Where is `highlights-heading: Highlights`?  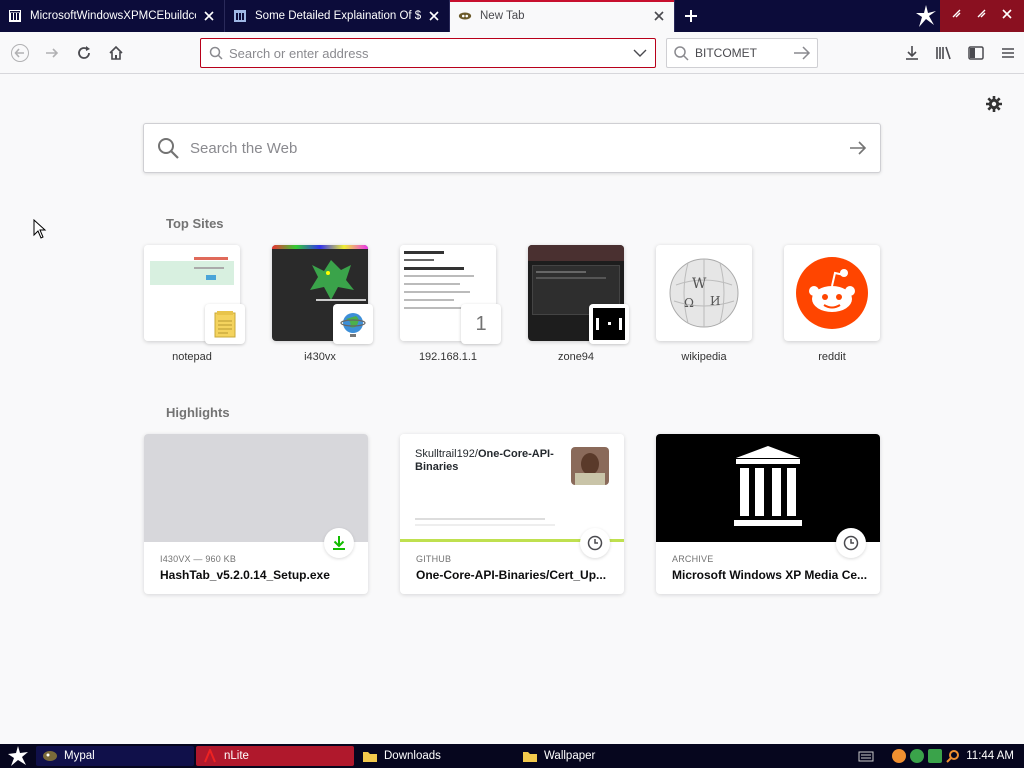 highlights-heading: Highlights is located at coordinates (198, 412).